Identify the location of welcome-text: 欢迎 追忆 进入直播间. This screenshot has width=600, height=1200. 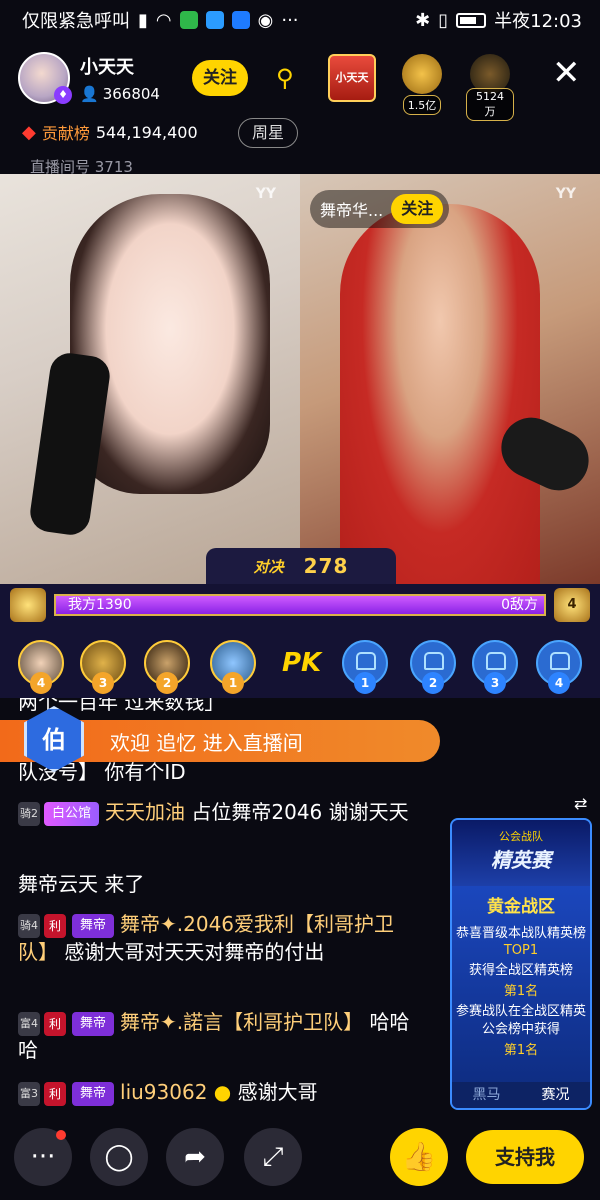
(206, 742).